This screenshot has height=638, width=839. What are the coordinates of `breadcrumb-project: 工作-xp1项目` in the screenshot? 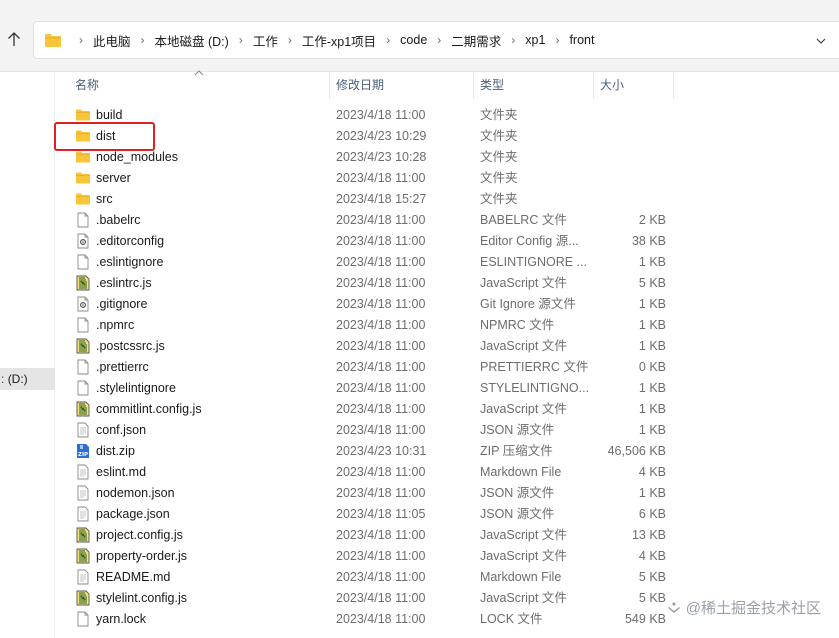 It's located at (339, 40).